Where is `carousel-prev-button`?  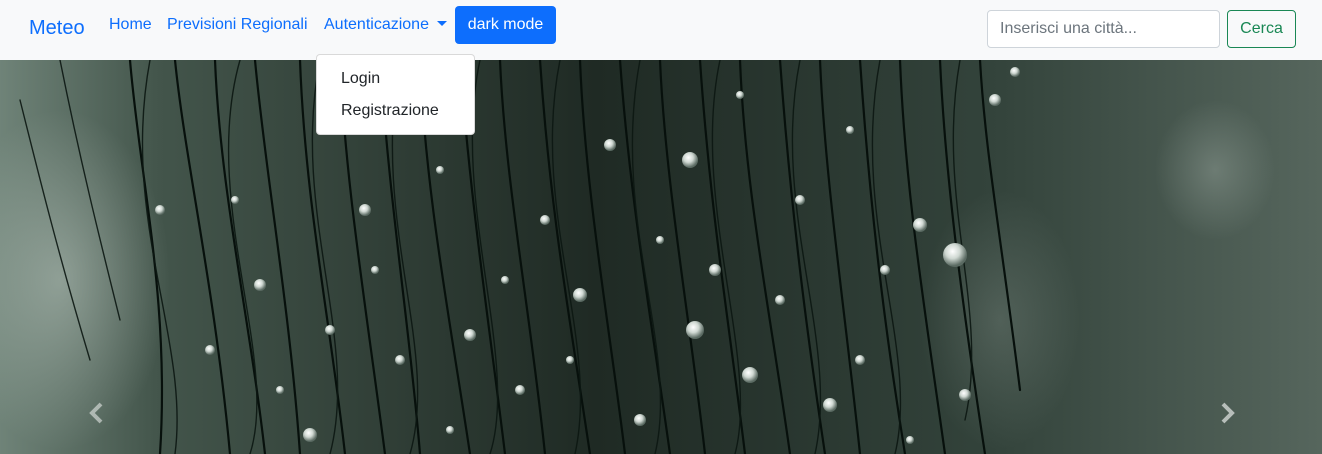 carousel-prev-button is located at coordinates (97, 413).